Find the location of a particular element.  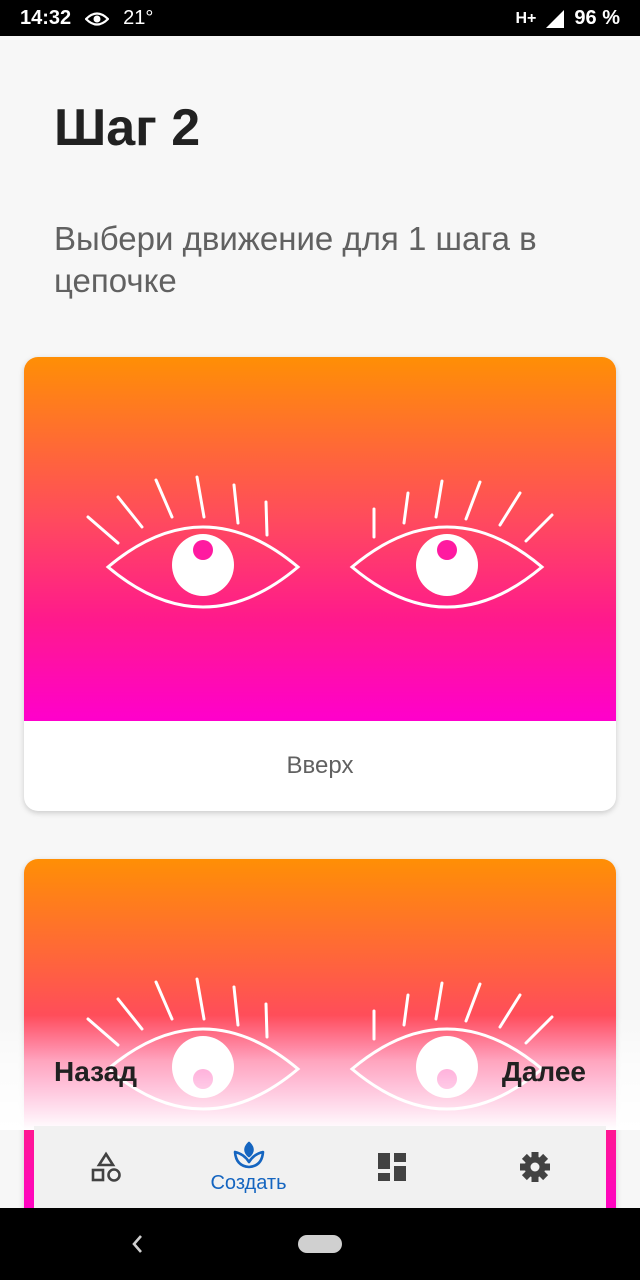

back-button: Назад is located at coordinates (95, 1072).